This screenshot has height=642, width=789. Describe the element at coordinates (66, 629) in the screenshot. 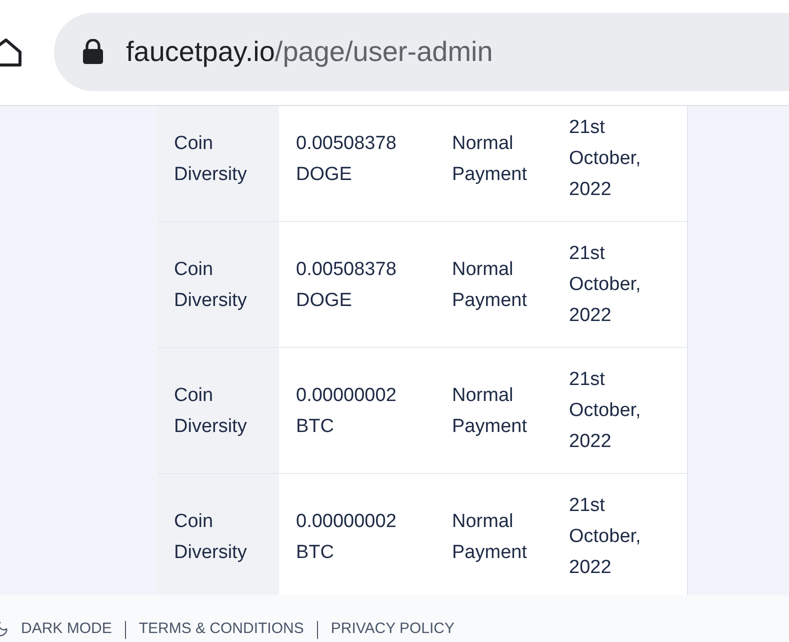

I see `footer-link: DARK MODE` at that location.